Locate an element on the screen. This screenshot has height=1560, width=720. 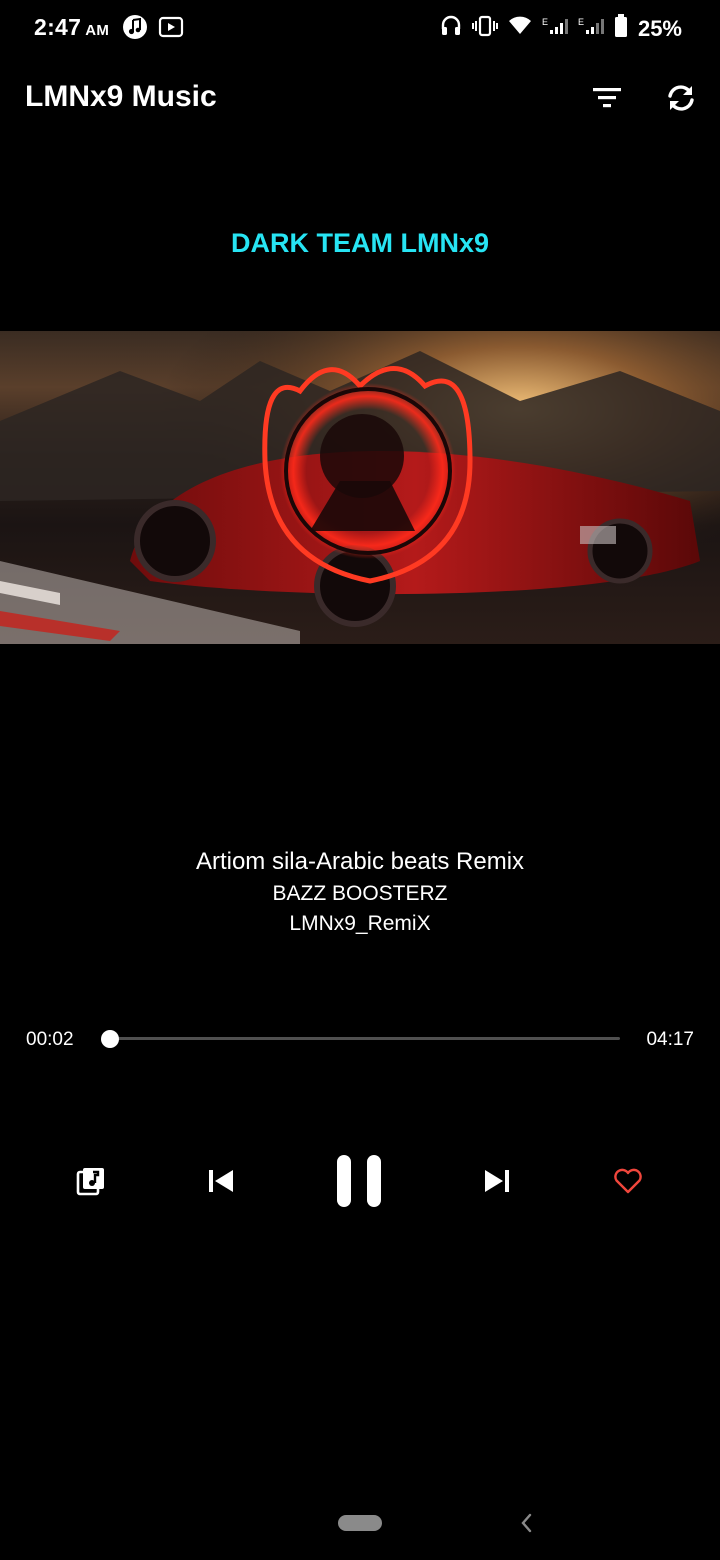
heart-icon is located at coordinates (628, 1183).